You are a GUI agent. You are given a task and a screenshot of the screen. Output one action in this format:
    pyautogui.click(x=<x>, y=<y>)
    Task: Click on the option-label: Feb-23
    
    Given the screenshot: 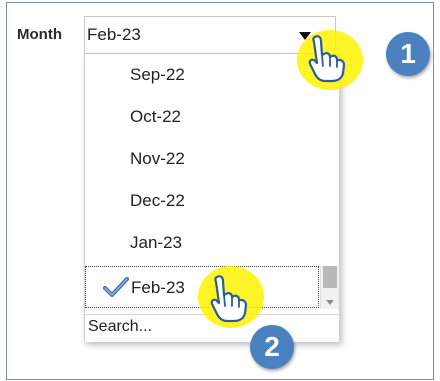 What is the action you would take?
    pyautogui.click(x=158, y=287)
    